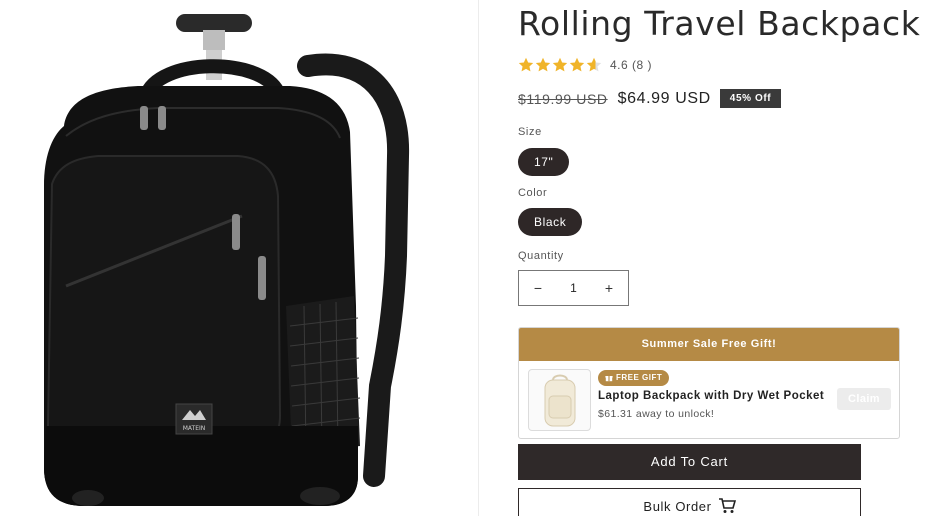 The height and width of the screenshot is (516, 936). What do you see at coordinates (594, 64) in the screenshot?
I see `star-half-icon` at bounding box center [594, 64].